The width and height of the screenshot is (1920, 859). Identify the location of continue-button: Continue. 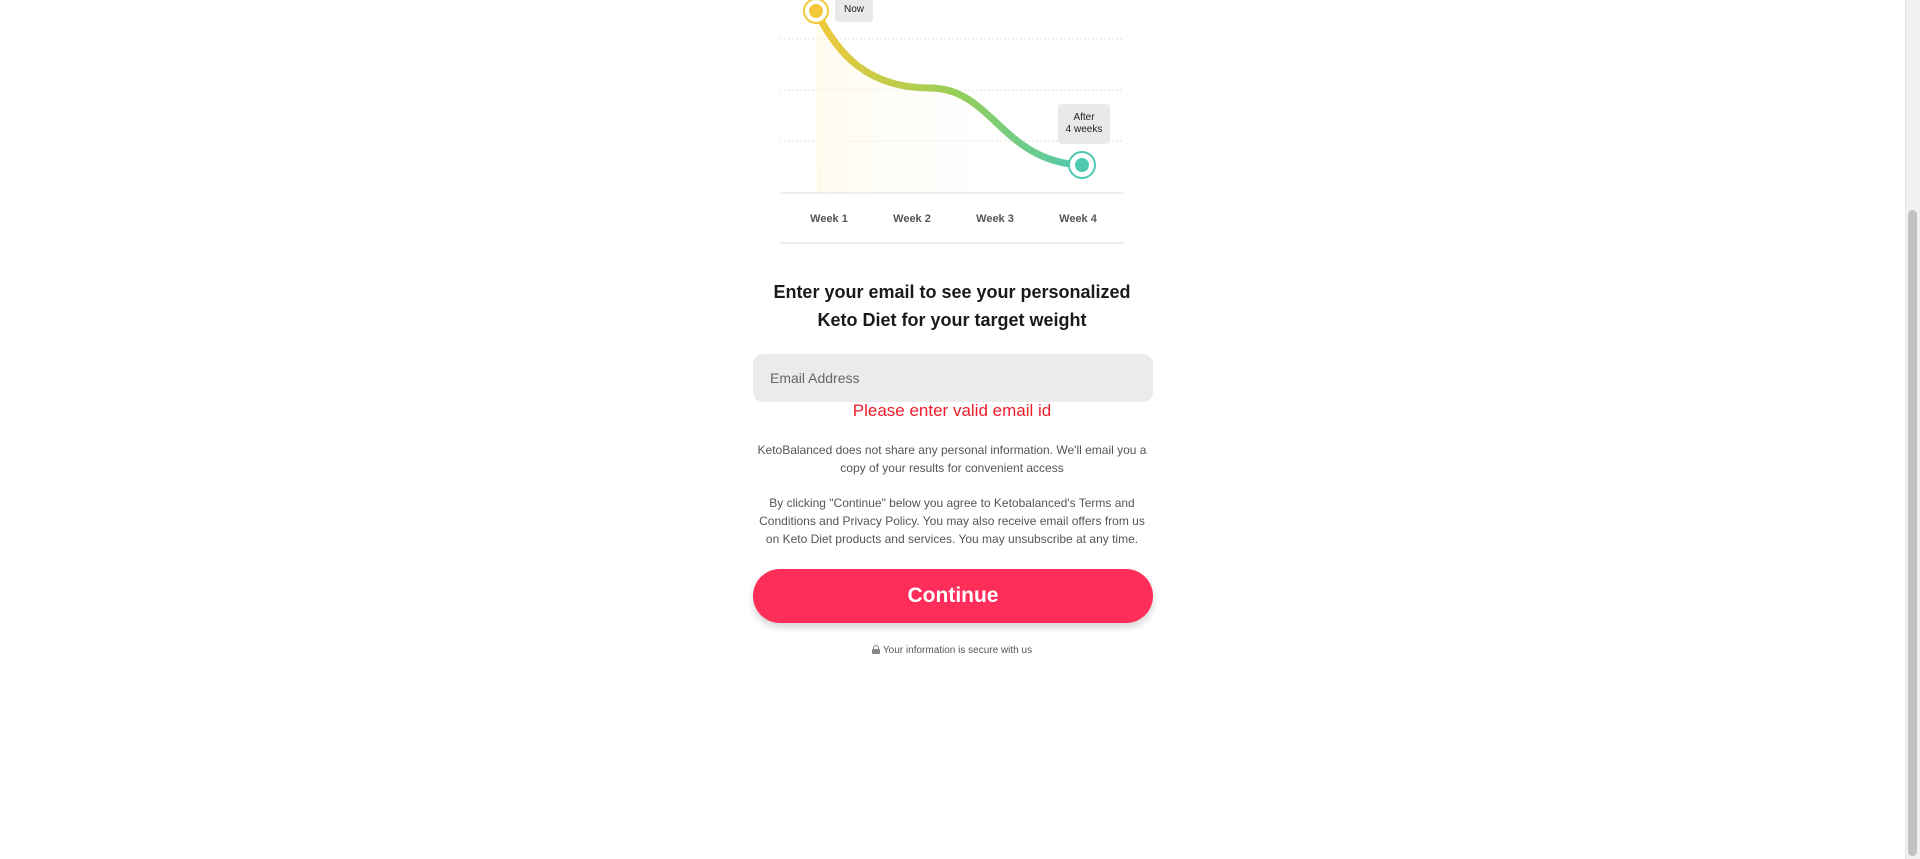
(953, 596).